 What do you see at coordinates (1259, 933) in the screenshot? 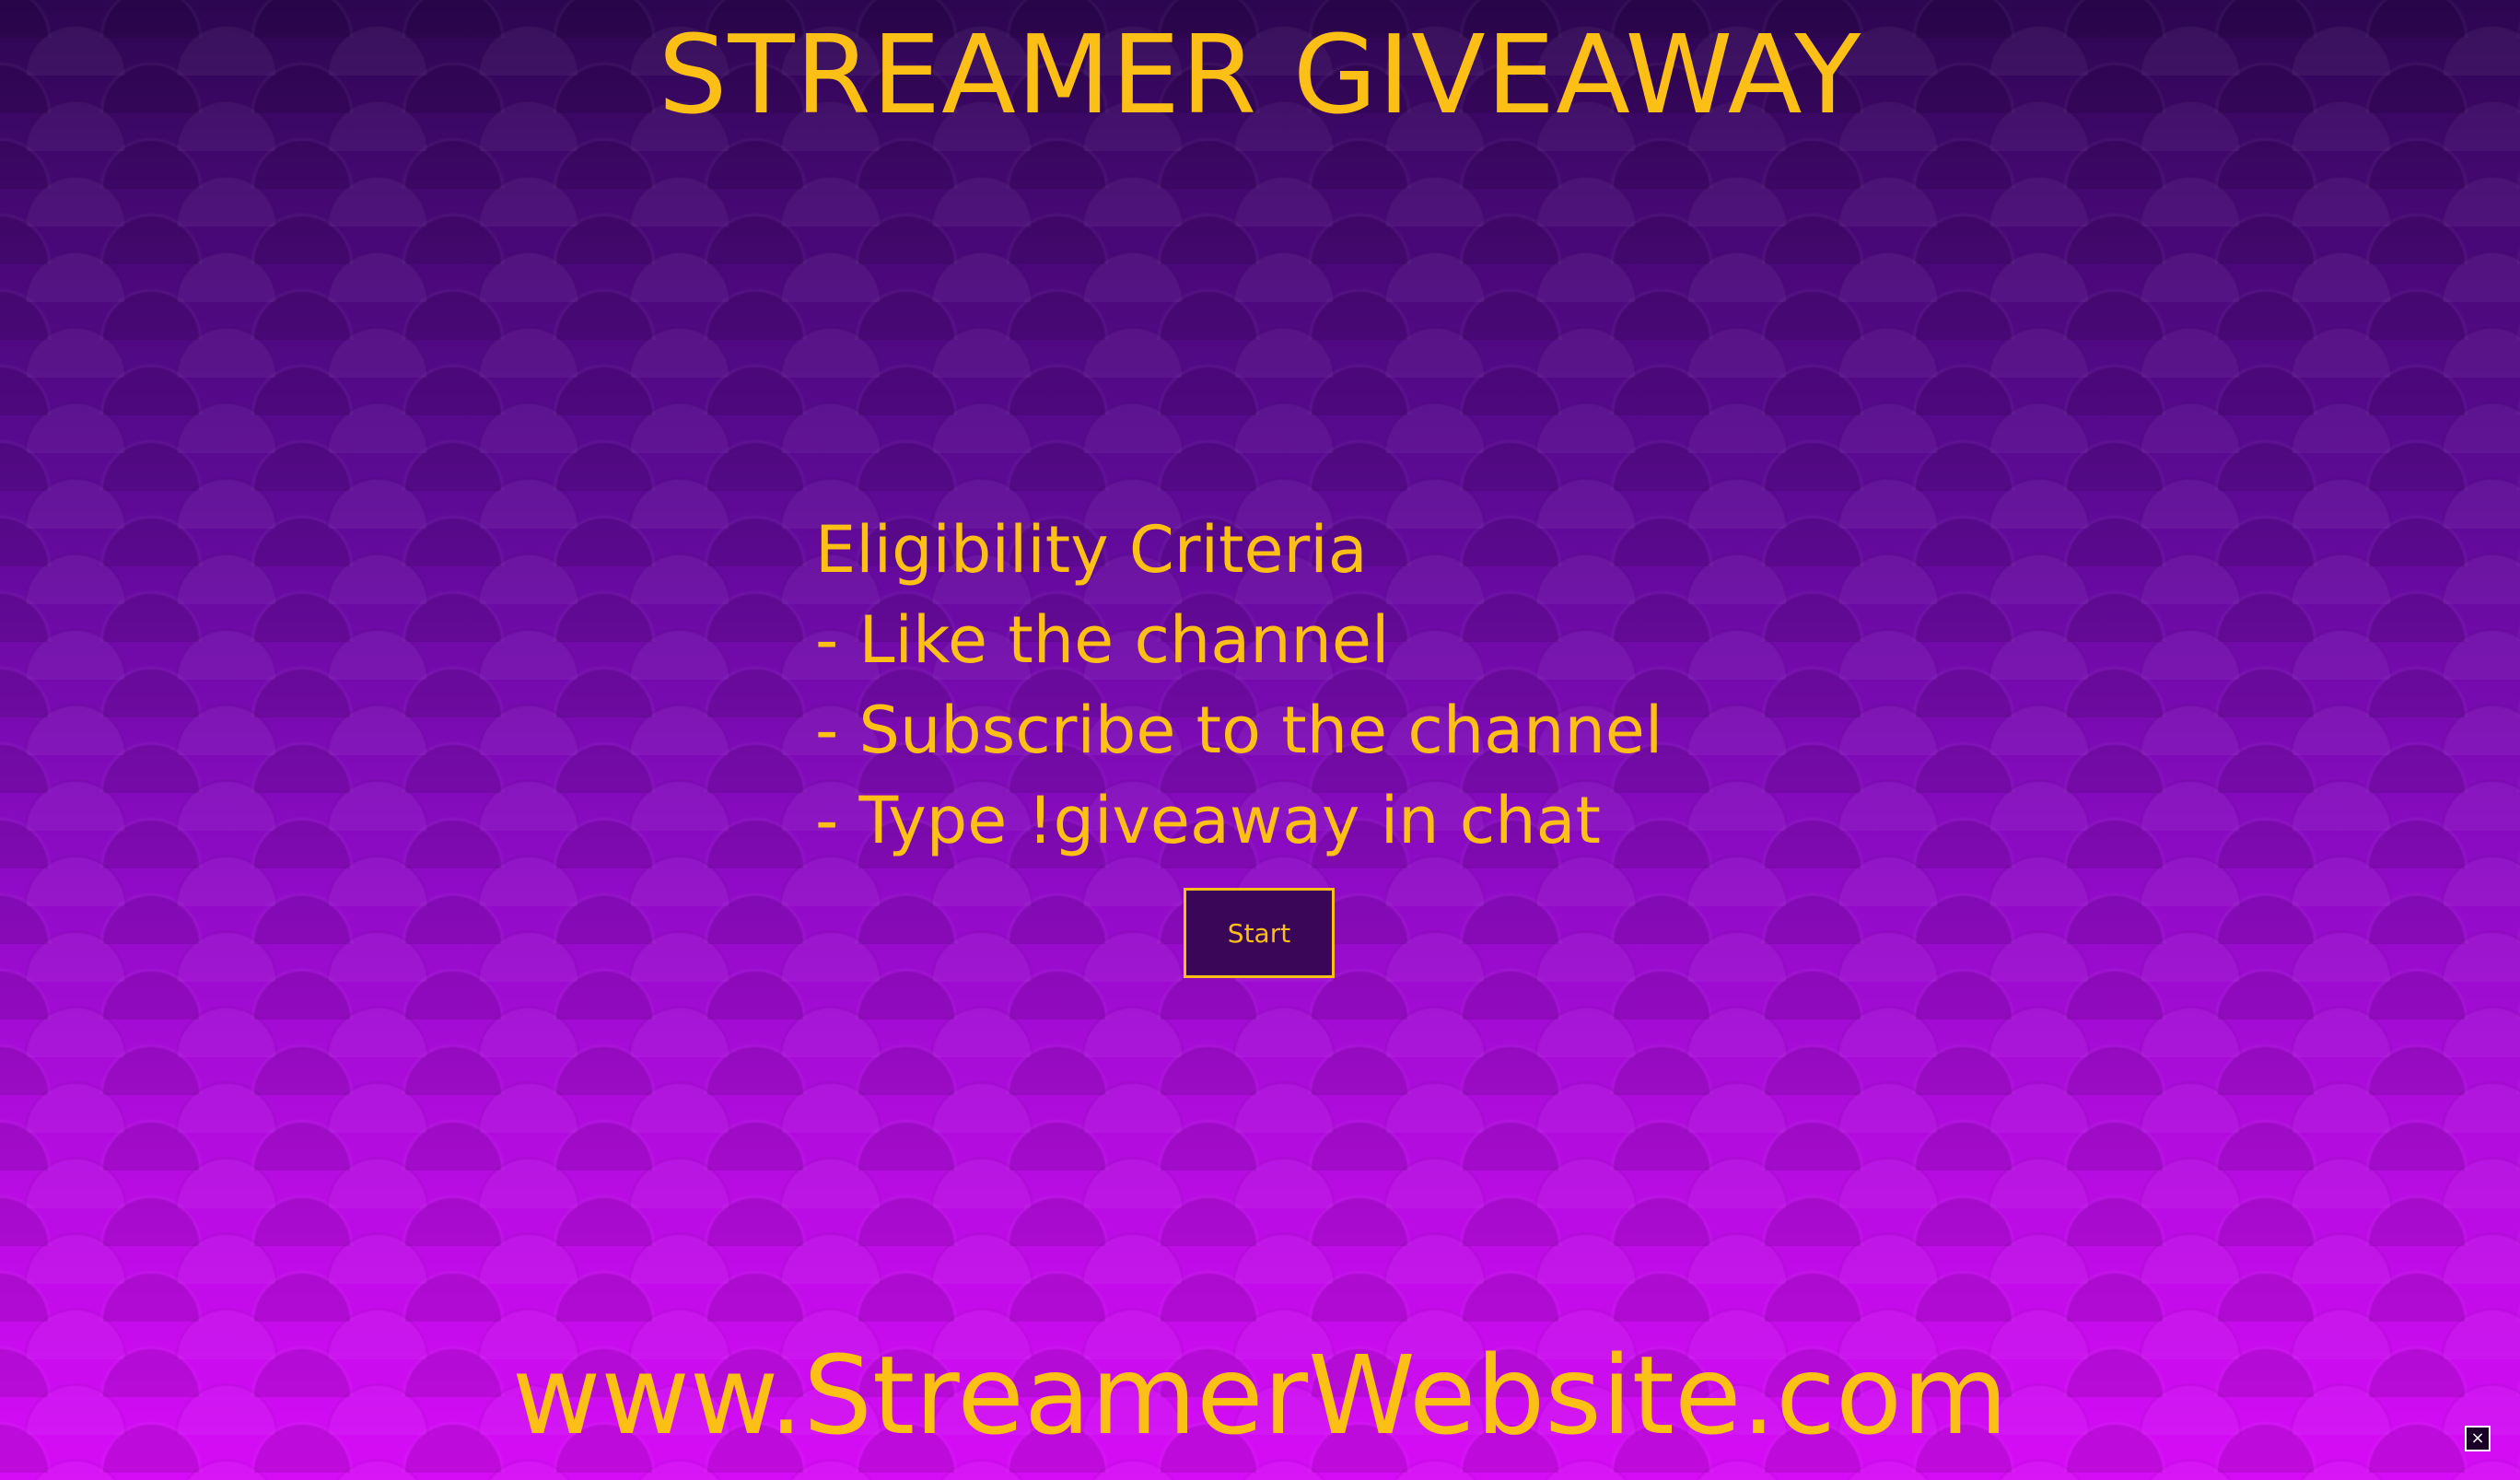
I see `start-button: Start` at bounding box center [1259, 933].